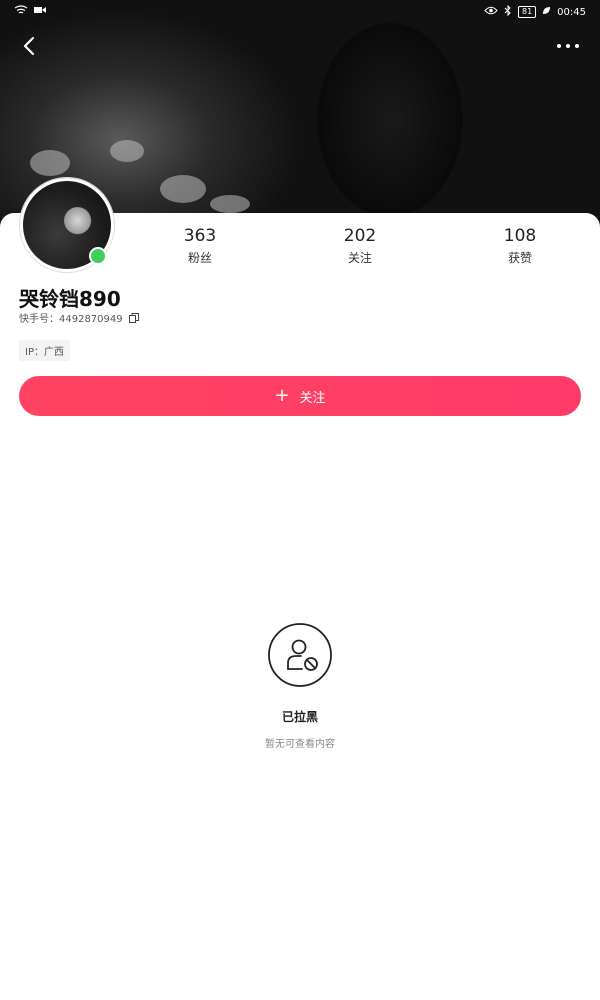  I want to click on wifi-icon, so click(21, 11).